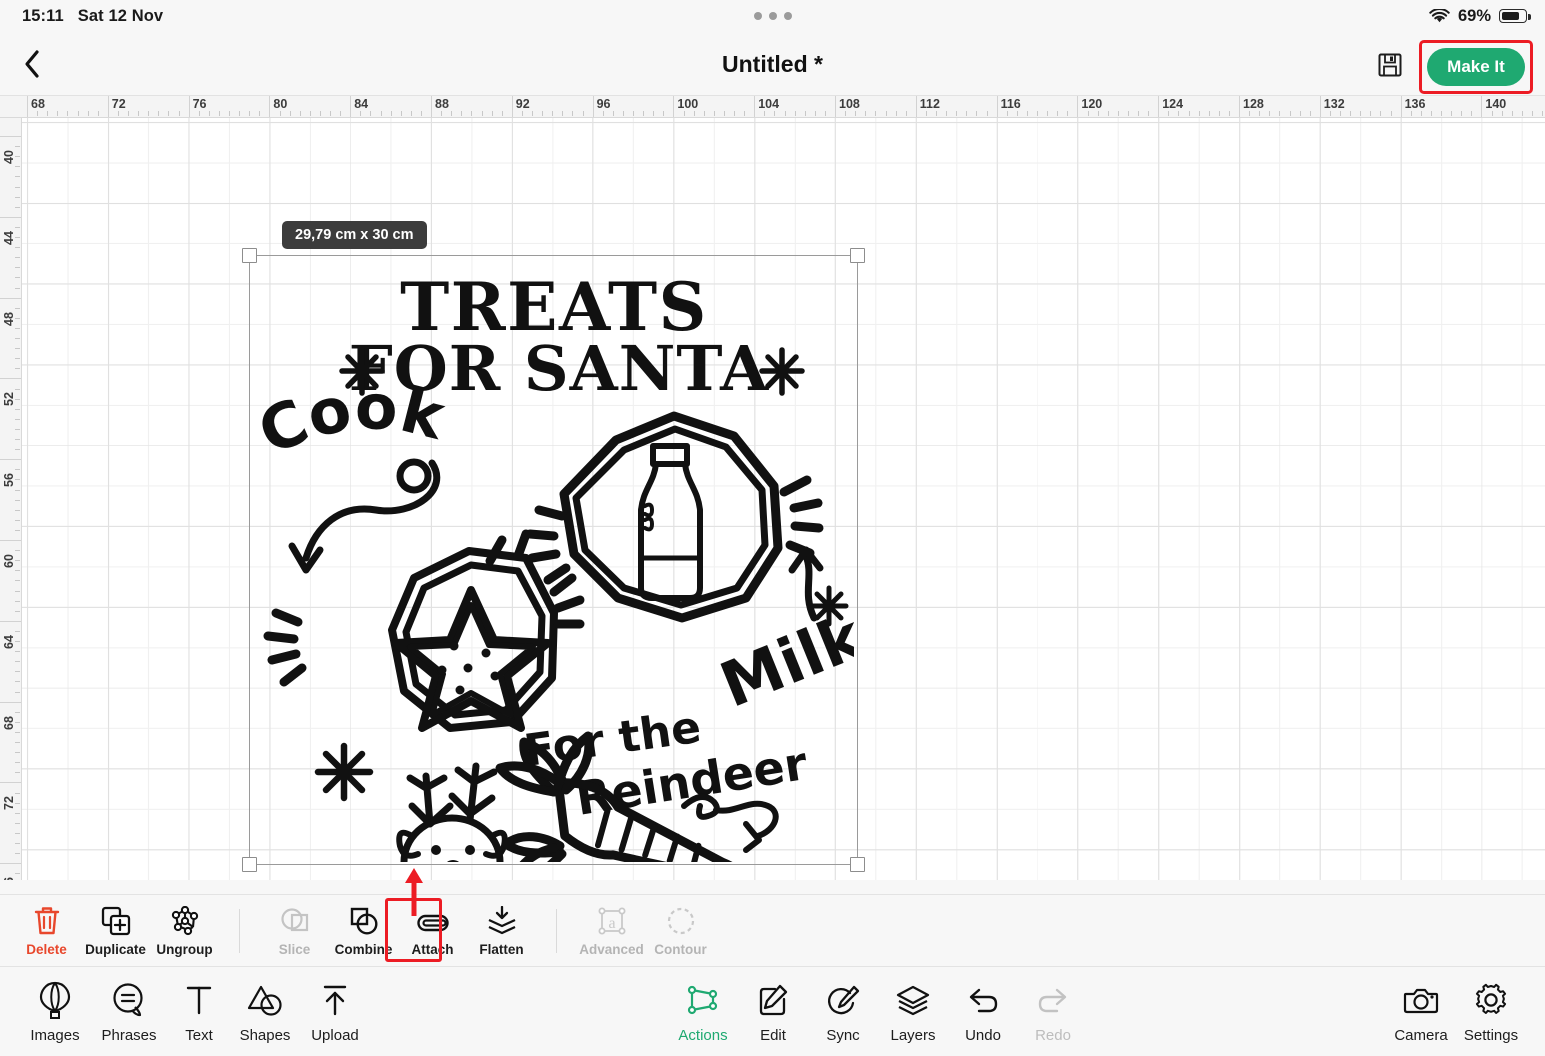  What do you see at coordinates (120, 15) in the screenshot?
I see `clock-date: Sat 12 Nov` at bounding box center [120, 15].